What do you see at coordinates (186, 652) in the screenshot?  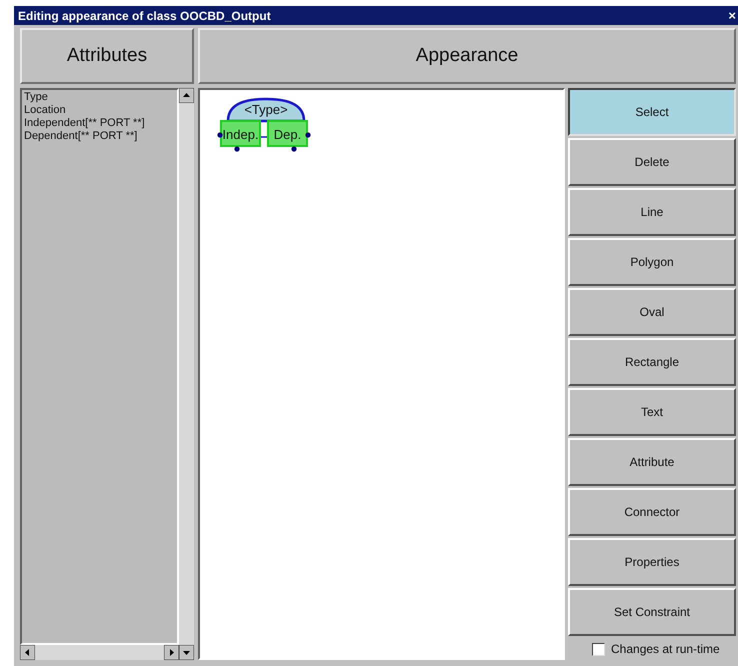 I see `scroll-down-icon` at bounding box center [186, 652].